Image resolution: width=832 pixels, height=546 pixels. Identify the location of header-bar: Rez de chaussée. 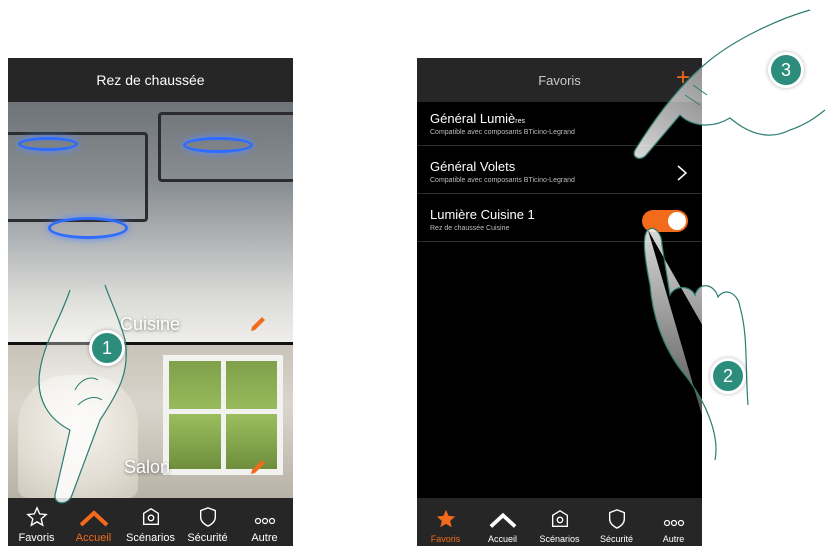
(150, 80).